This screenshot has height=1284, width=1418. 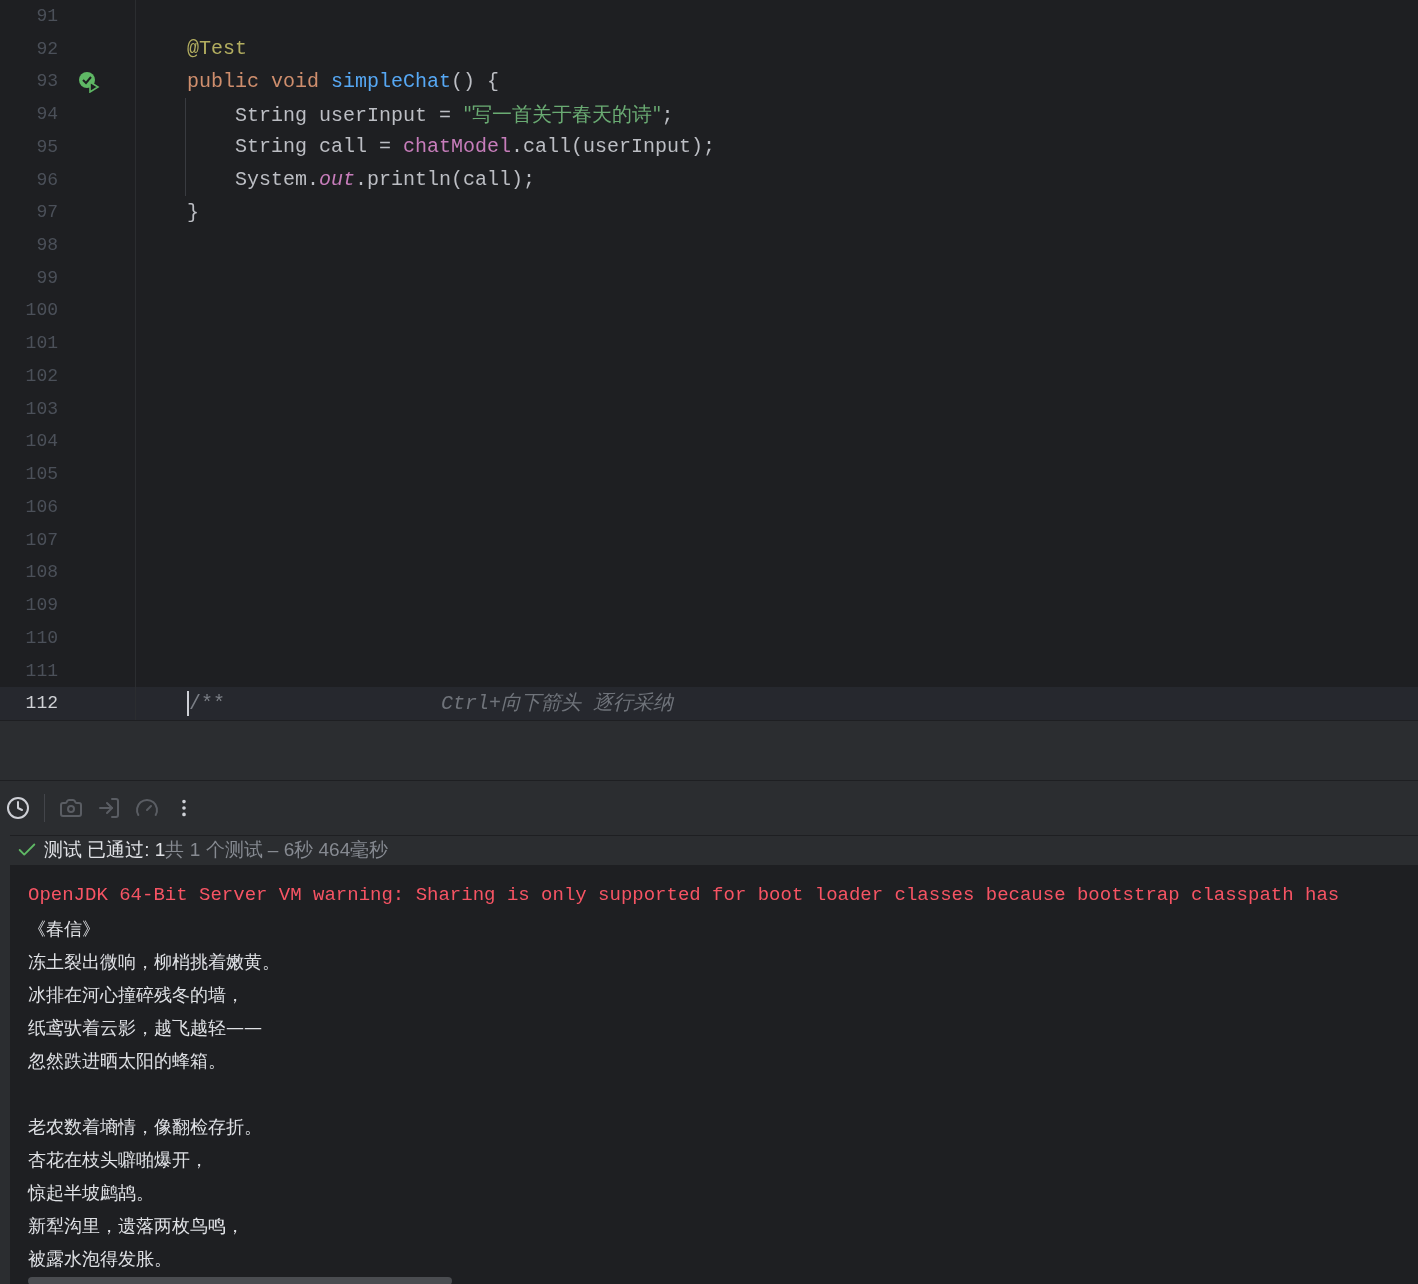 What do you see at coordinates (91, 1192) in the screenshot?
I see `console-output-line: 惊起半坡鹧鸪。` at bounding box center [91, 1192].